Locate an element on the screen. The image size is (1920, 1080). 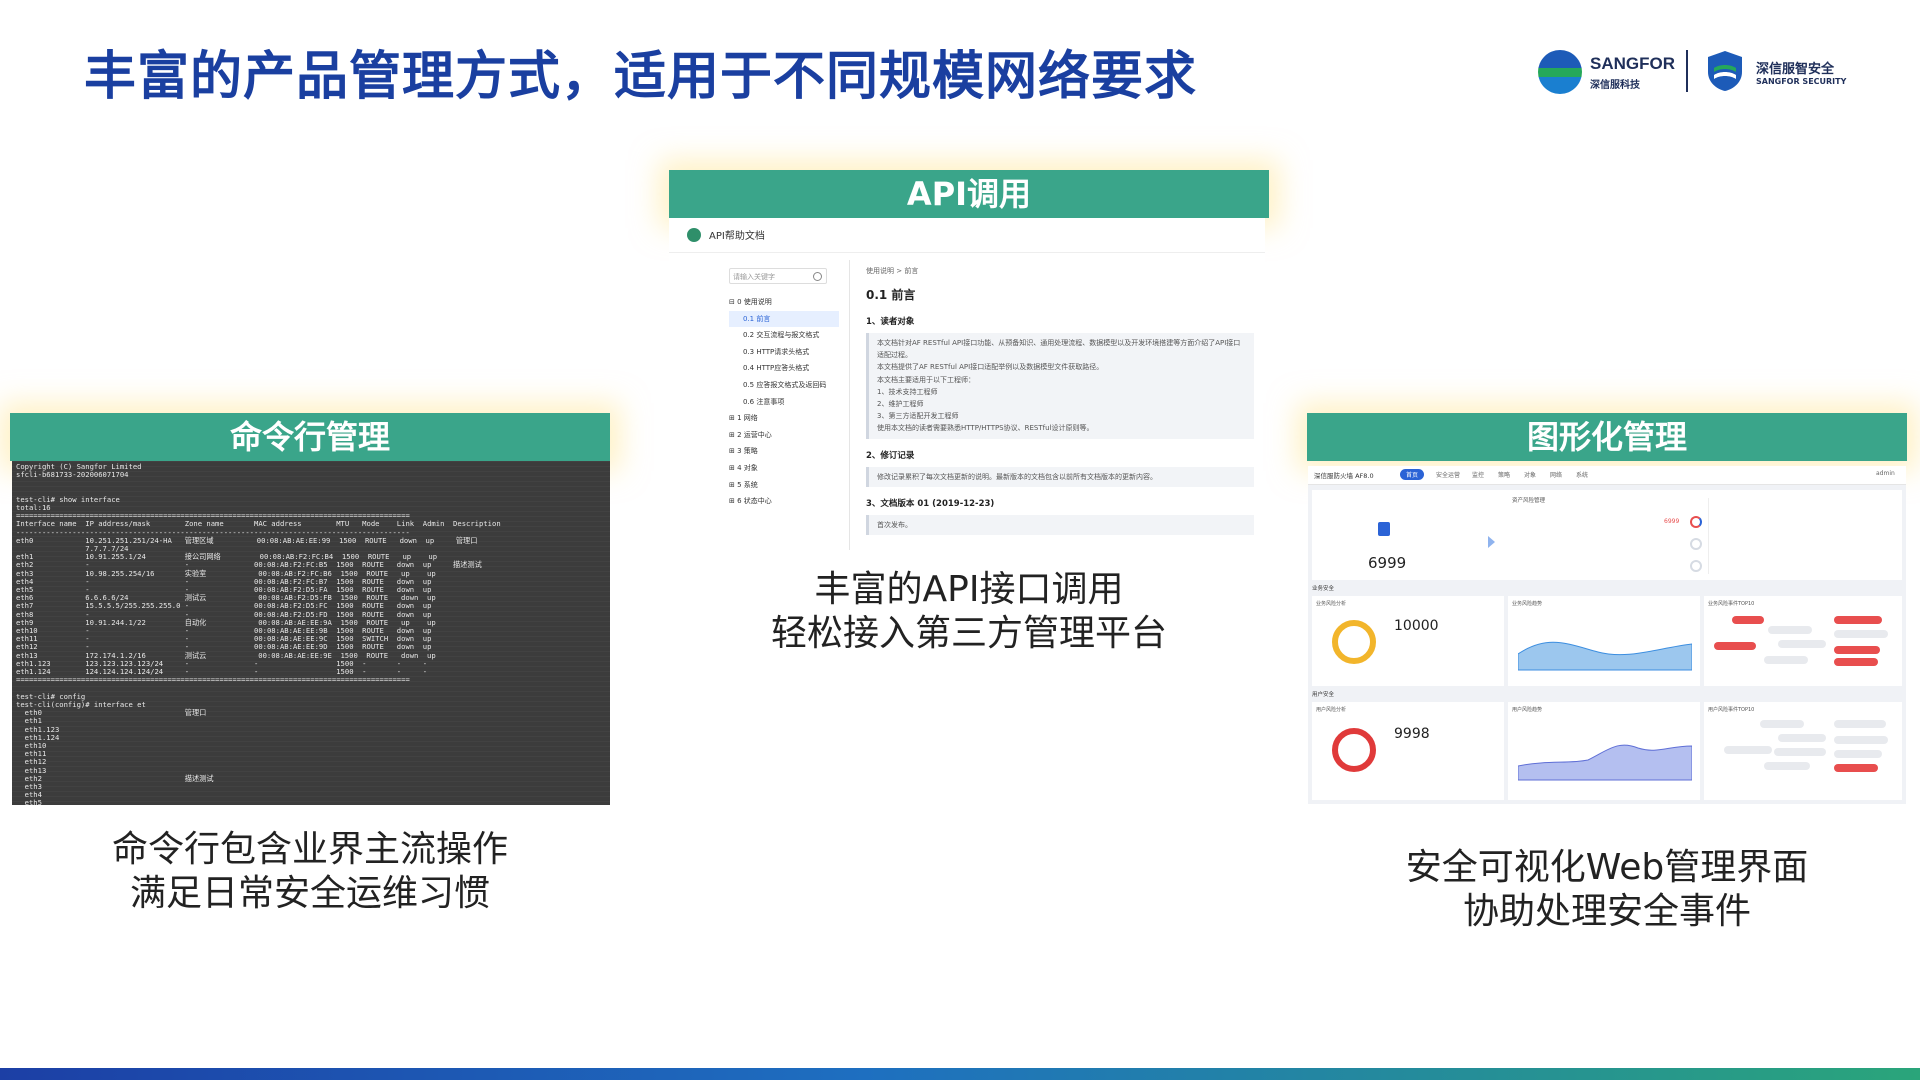
tab-policy: 策略 is located at coordinates (1504, 474).